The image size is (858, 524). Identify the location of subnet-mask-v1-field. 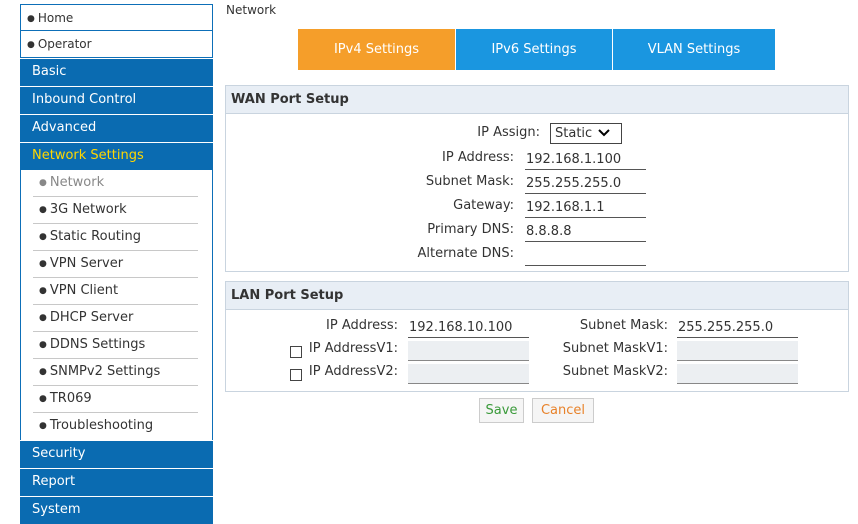
(737, 351).